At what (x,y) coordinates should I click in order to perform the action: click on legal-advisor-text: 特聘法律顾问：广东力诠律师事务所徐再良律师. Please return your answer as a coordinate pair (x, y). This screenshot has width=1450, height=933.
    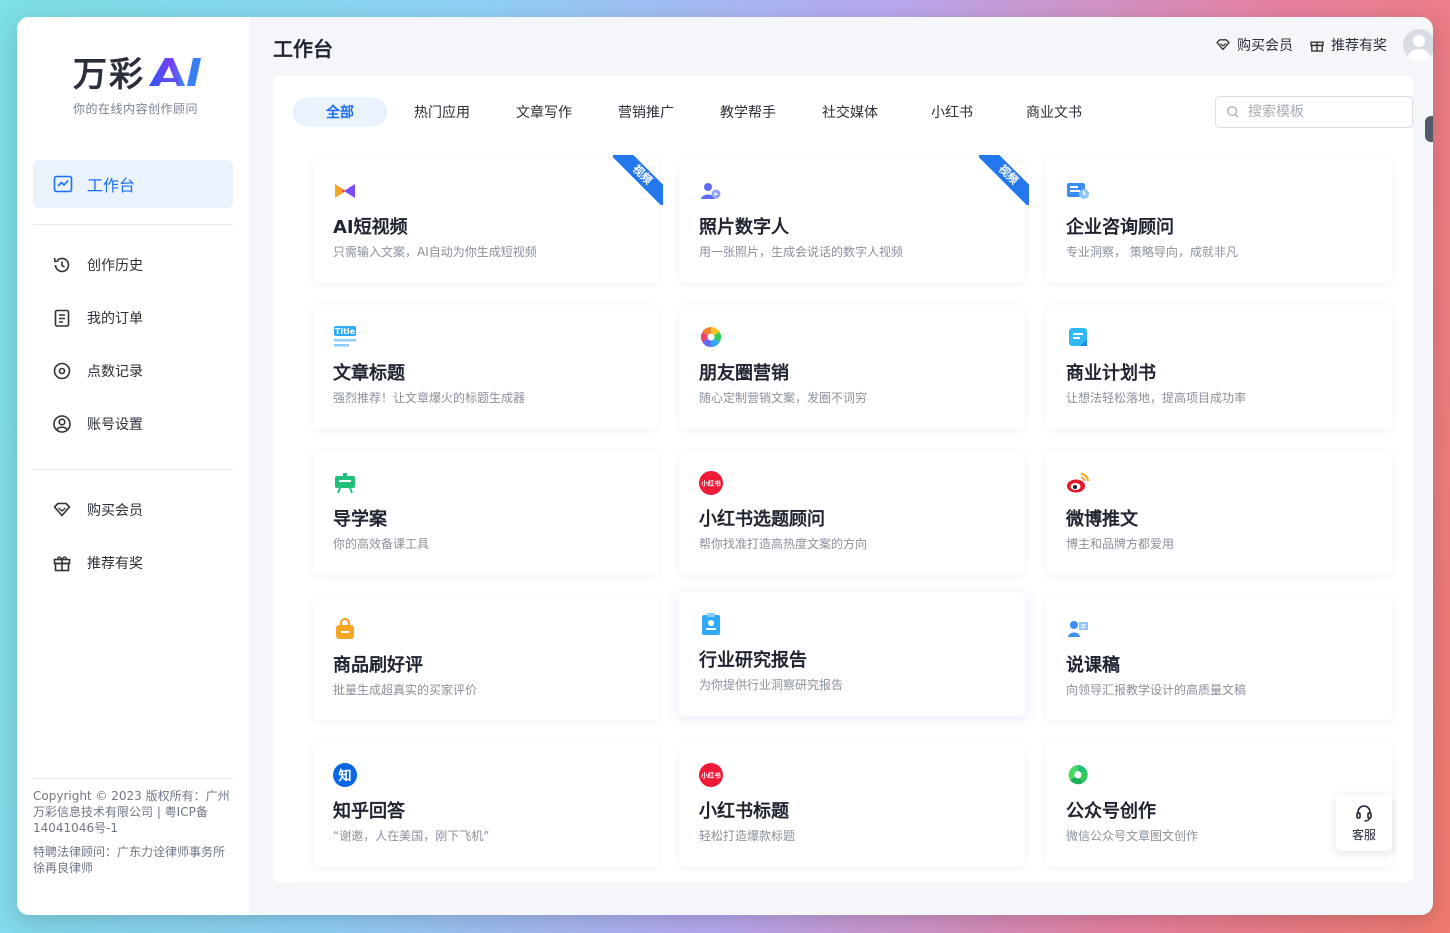
    Looking at the image, I should click on (129, 860).